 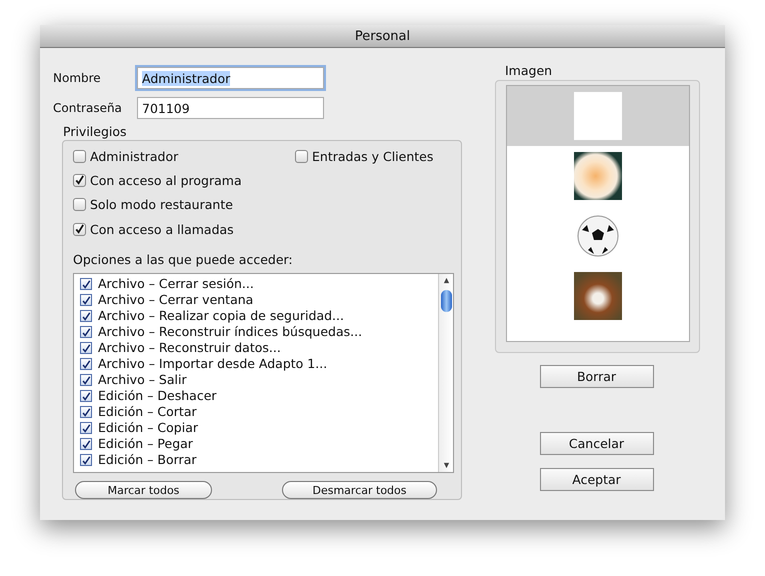 What do you see at coordinates (446, 465) in the screenshot?
I see `scroll-down-icon` at bounding box center [446, 465].